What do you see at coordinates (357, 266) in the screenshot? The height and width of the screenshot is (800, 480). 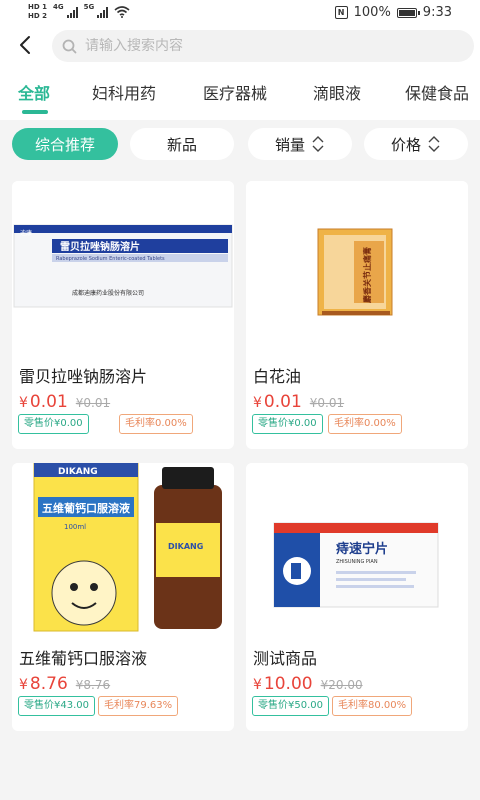 I see `product-image: 麝香关节止痛膏` at bounding box center [357, 266].